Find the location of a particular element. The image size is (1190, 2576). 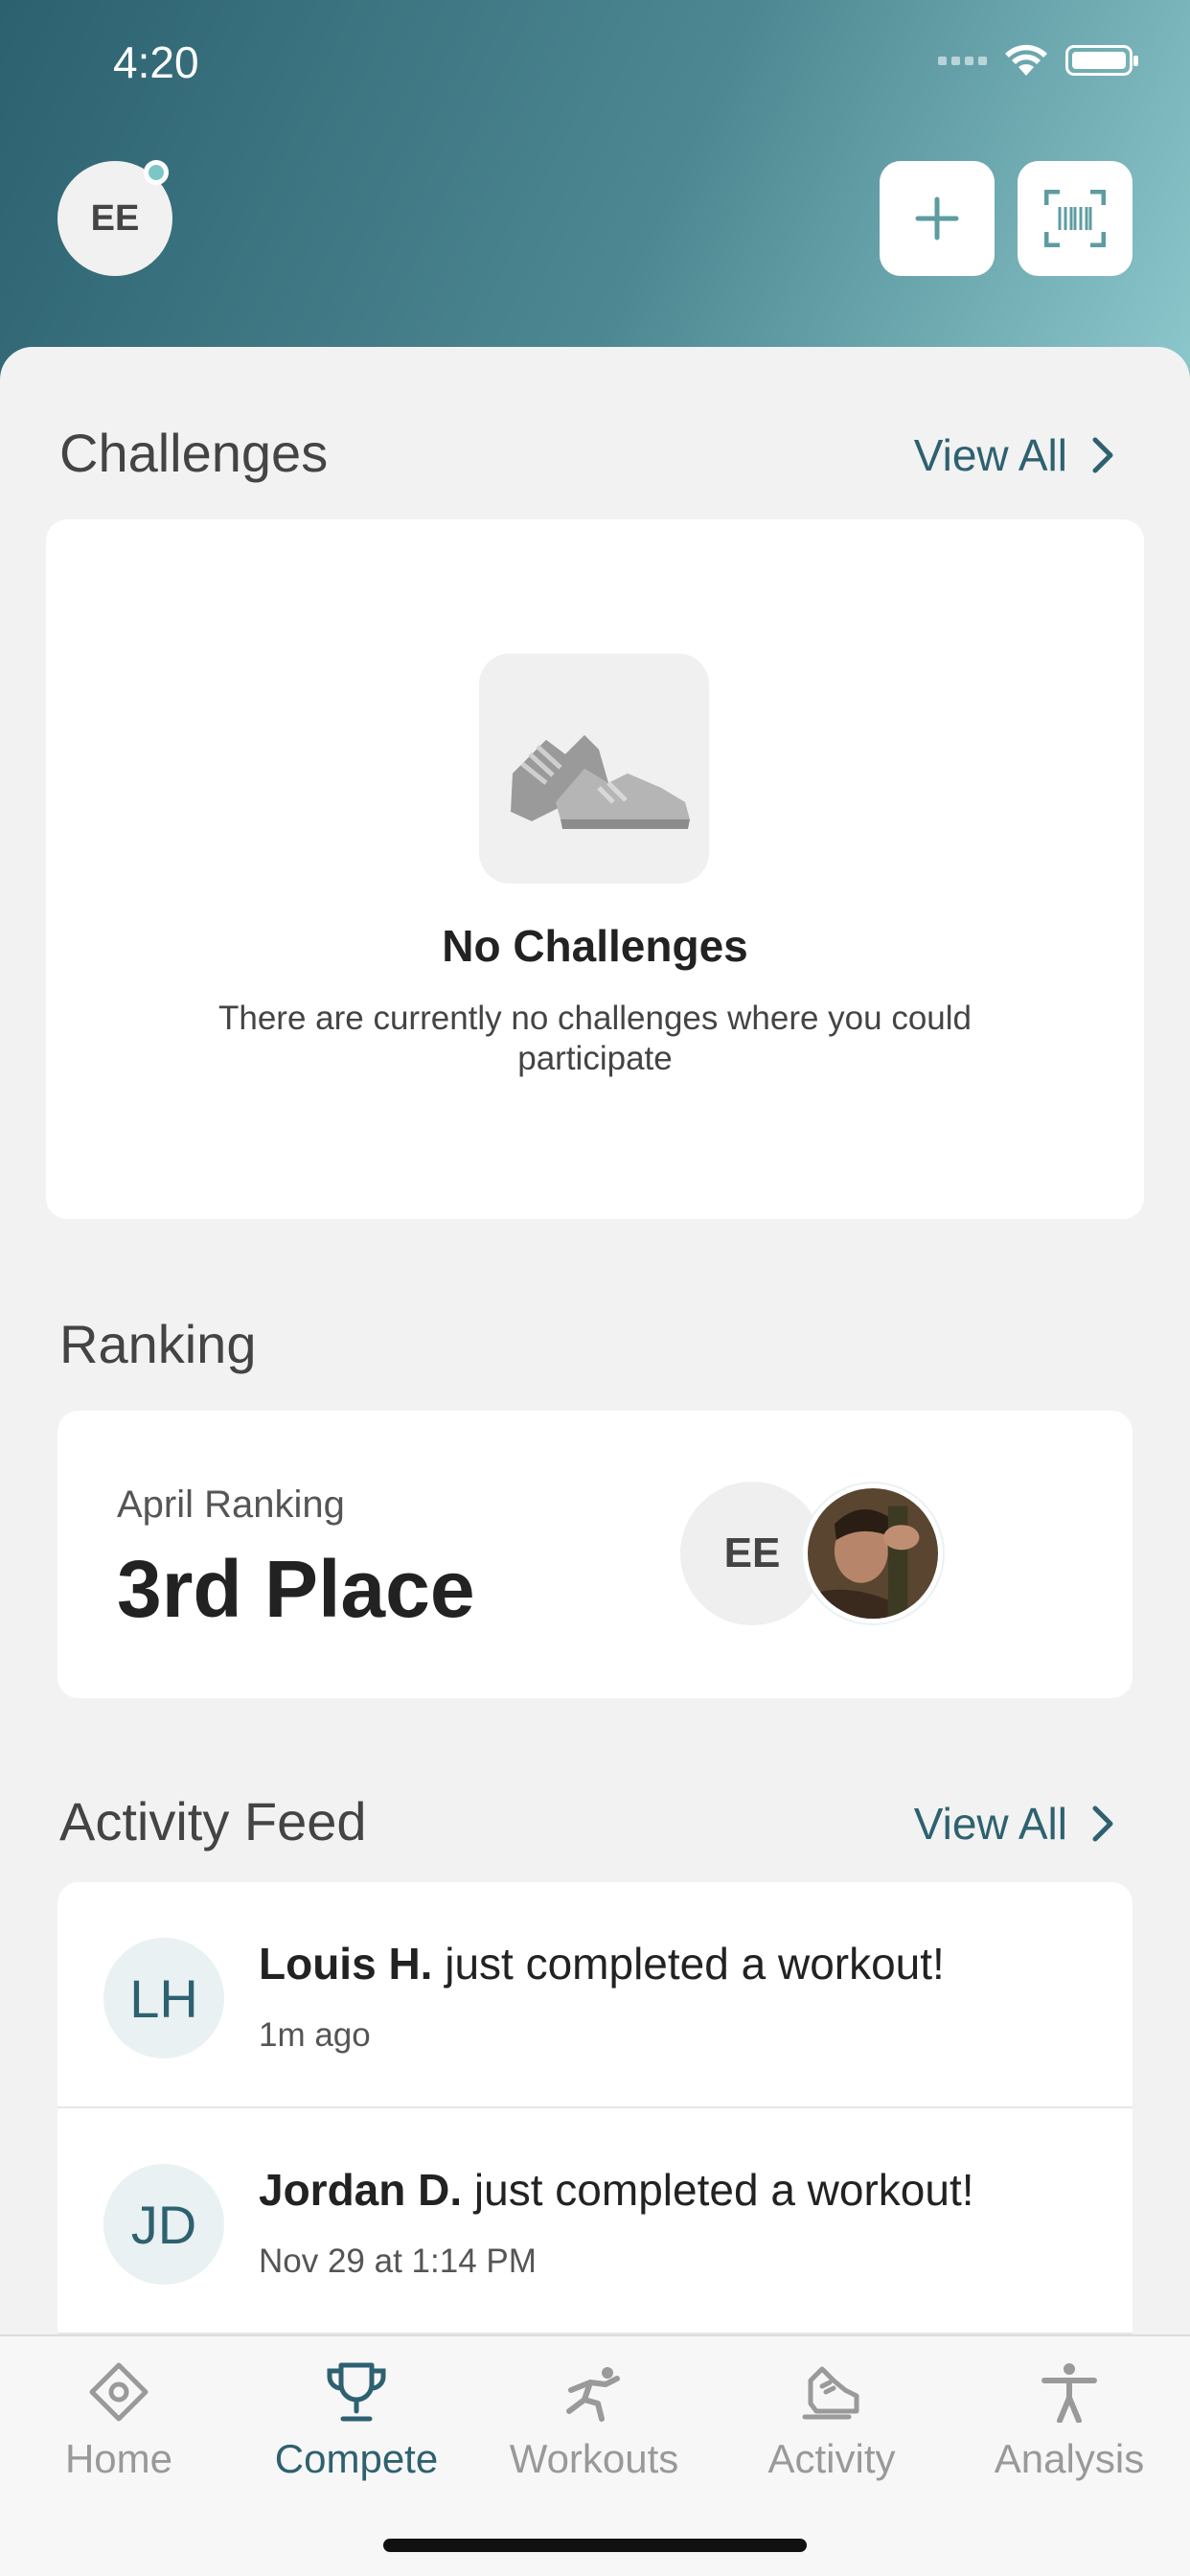

status-icons is located at coordinates (1038, 60).